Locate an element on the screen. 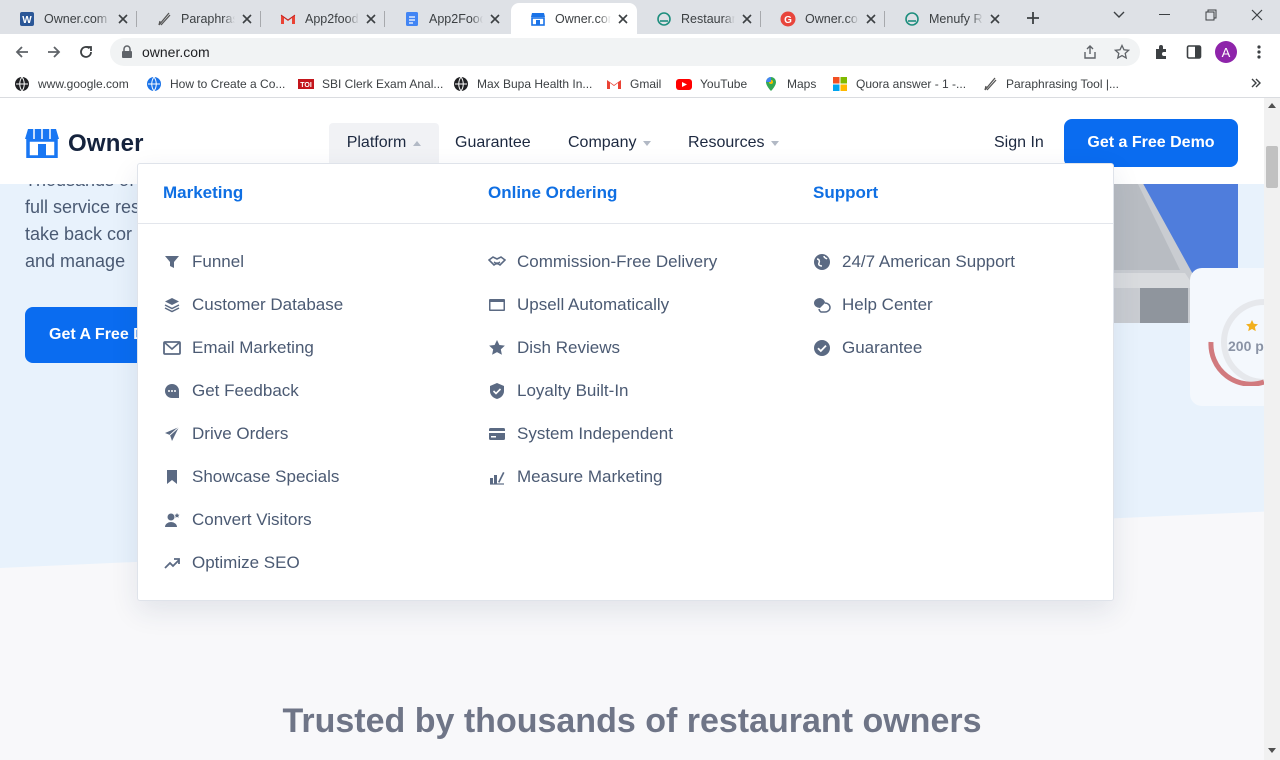 This screenshot has height=760, width=1280. nav-guarantee: Guarantee is located at coordinates (493, 143).